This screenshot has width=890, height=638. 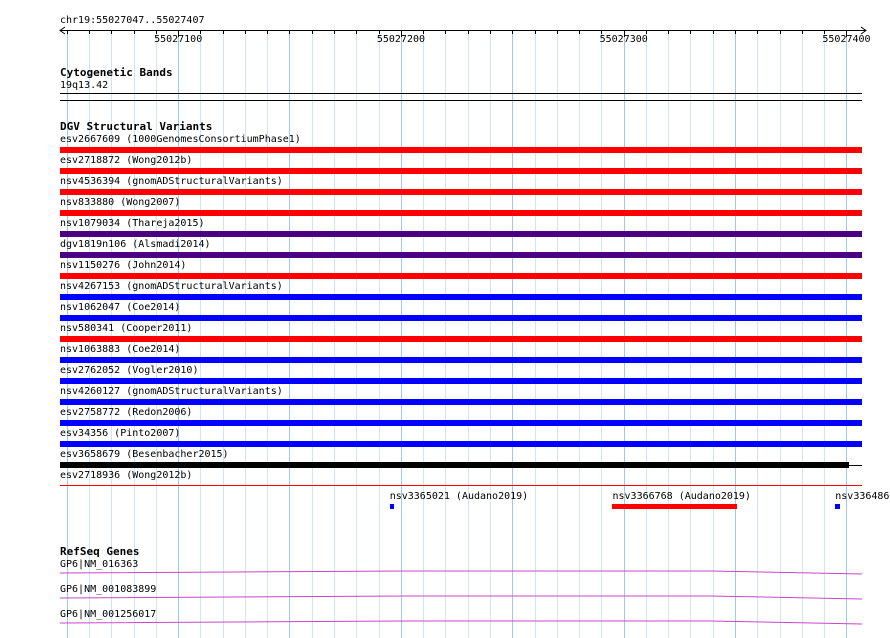 I want to click on dgv-feature-label: nsv1062047 (Coe2014), so click(x=120, y=307).